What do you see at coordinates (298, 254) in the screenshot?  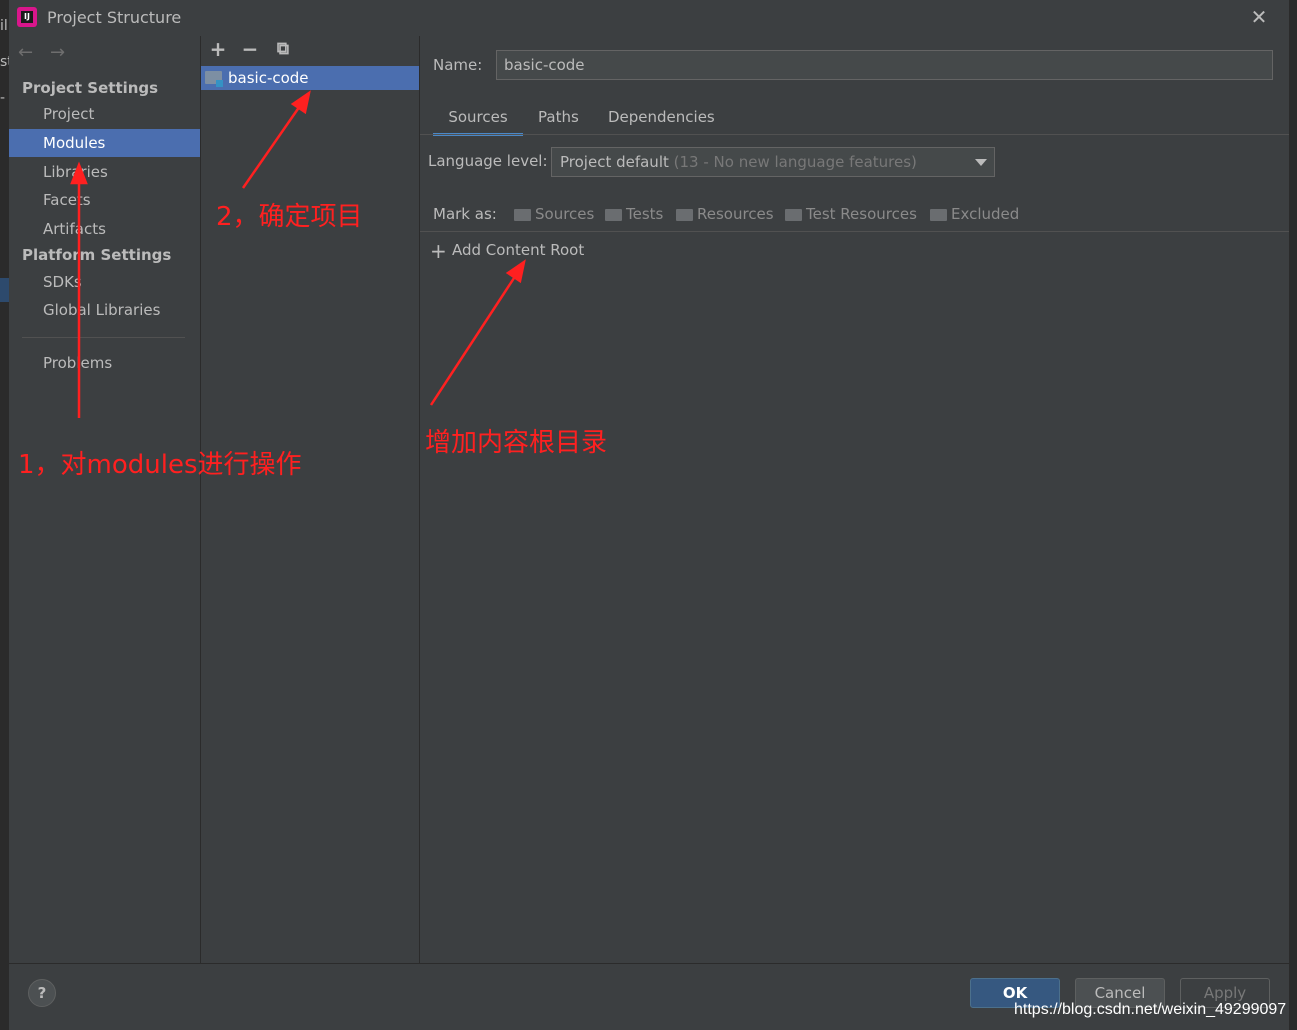 I see `annotation-arrows` at bounding box center [298, 254].